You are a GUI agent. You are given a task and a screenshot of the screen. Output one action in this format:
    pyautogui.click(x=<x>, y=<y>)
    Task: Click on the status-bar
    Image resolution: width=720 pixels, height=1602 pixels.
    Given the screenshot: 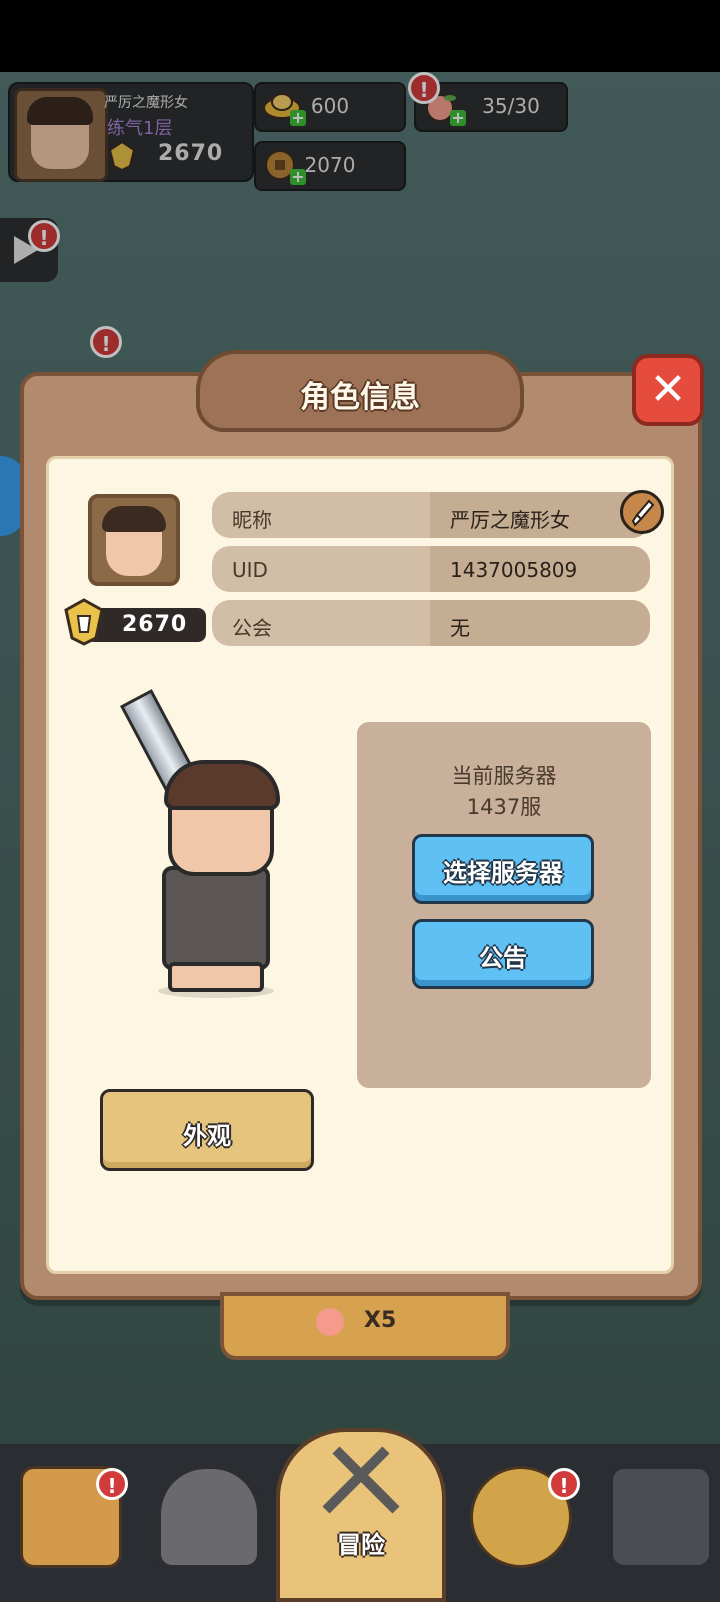 What is the action you would take?
    pyautogui.click(x=360, y=36)
    